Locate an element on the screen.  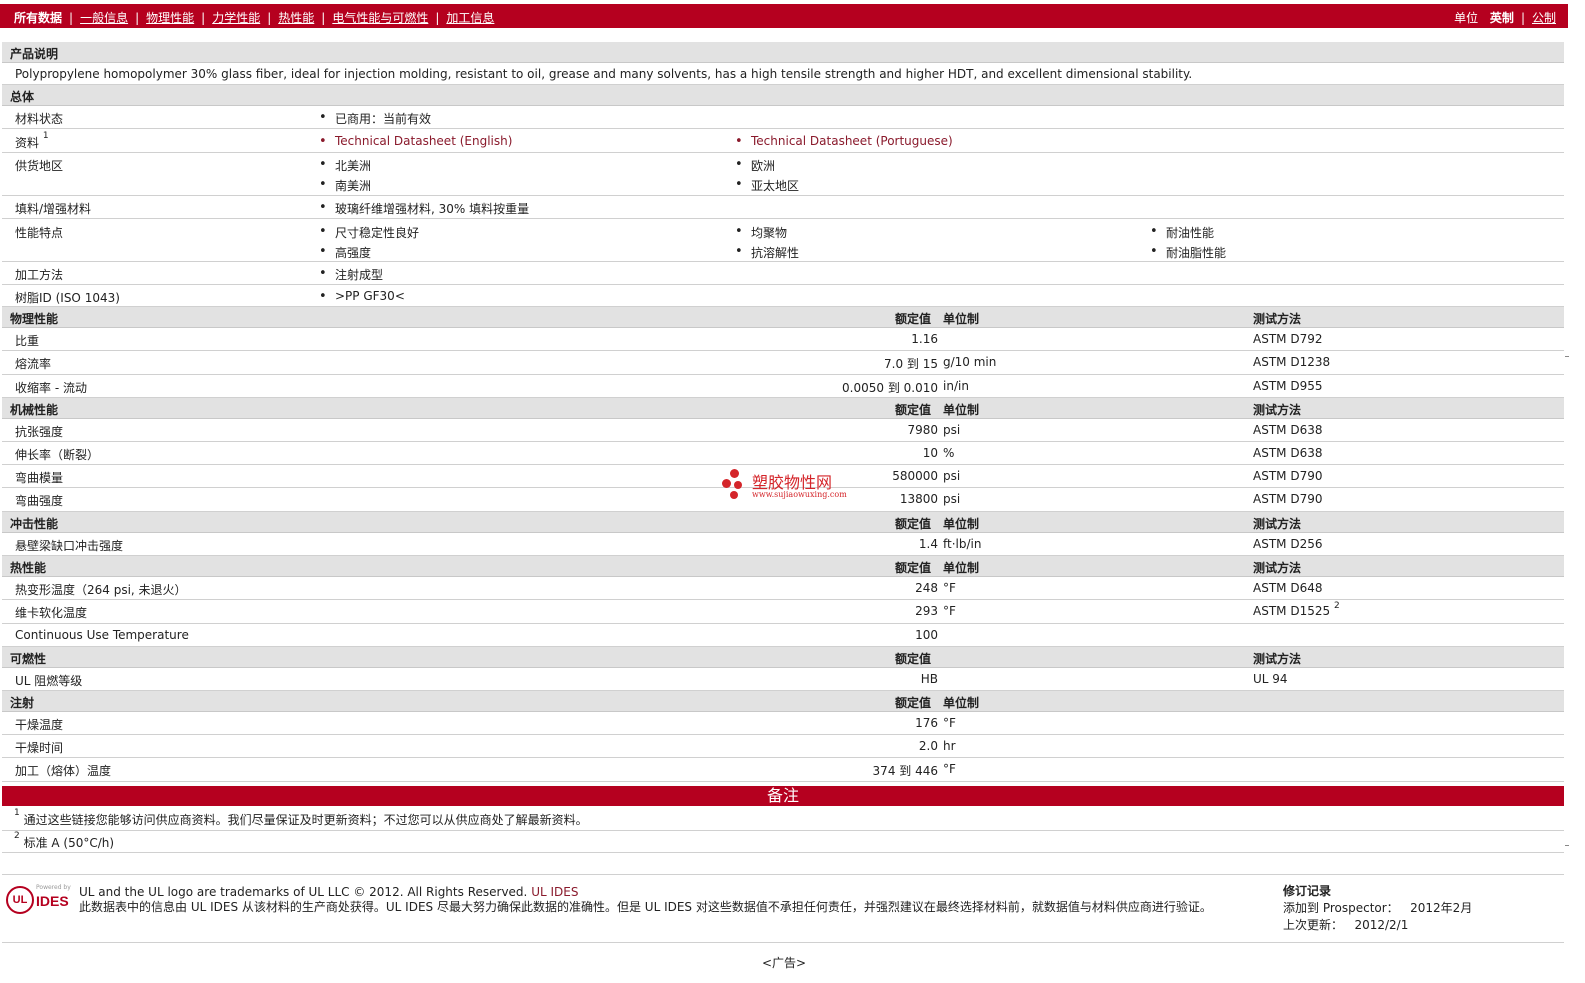
doc-link-portuguese: Technical Datasheet (Portuguese) is located at coordinates (844, 141).